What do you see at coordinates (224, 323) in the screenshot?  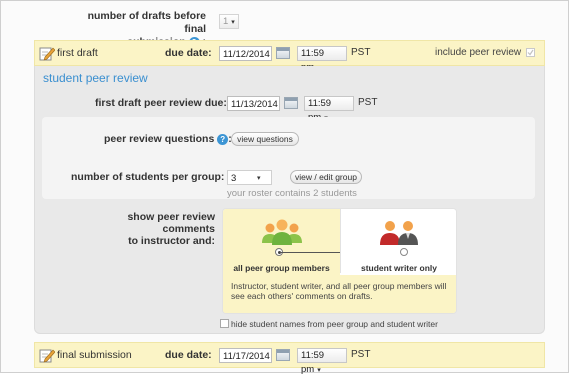 I see `hide-names-checkbox` at bounding box center [224, 323].